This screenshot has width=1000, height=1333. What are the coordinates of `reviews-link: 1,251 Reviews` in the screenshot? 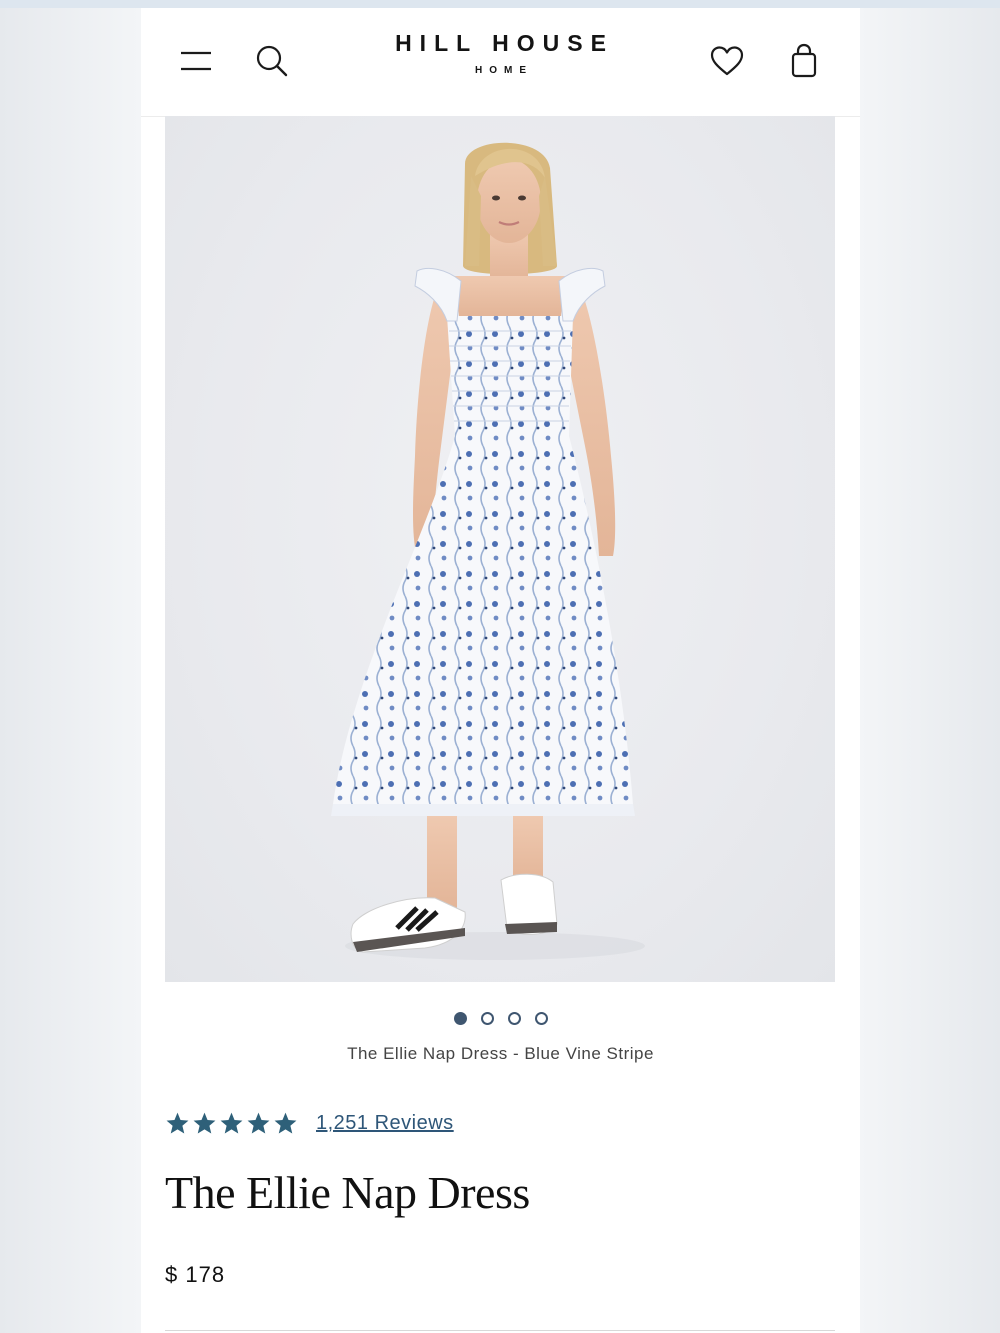 It's located at (385, 1123).